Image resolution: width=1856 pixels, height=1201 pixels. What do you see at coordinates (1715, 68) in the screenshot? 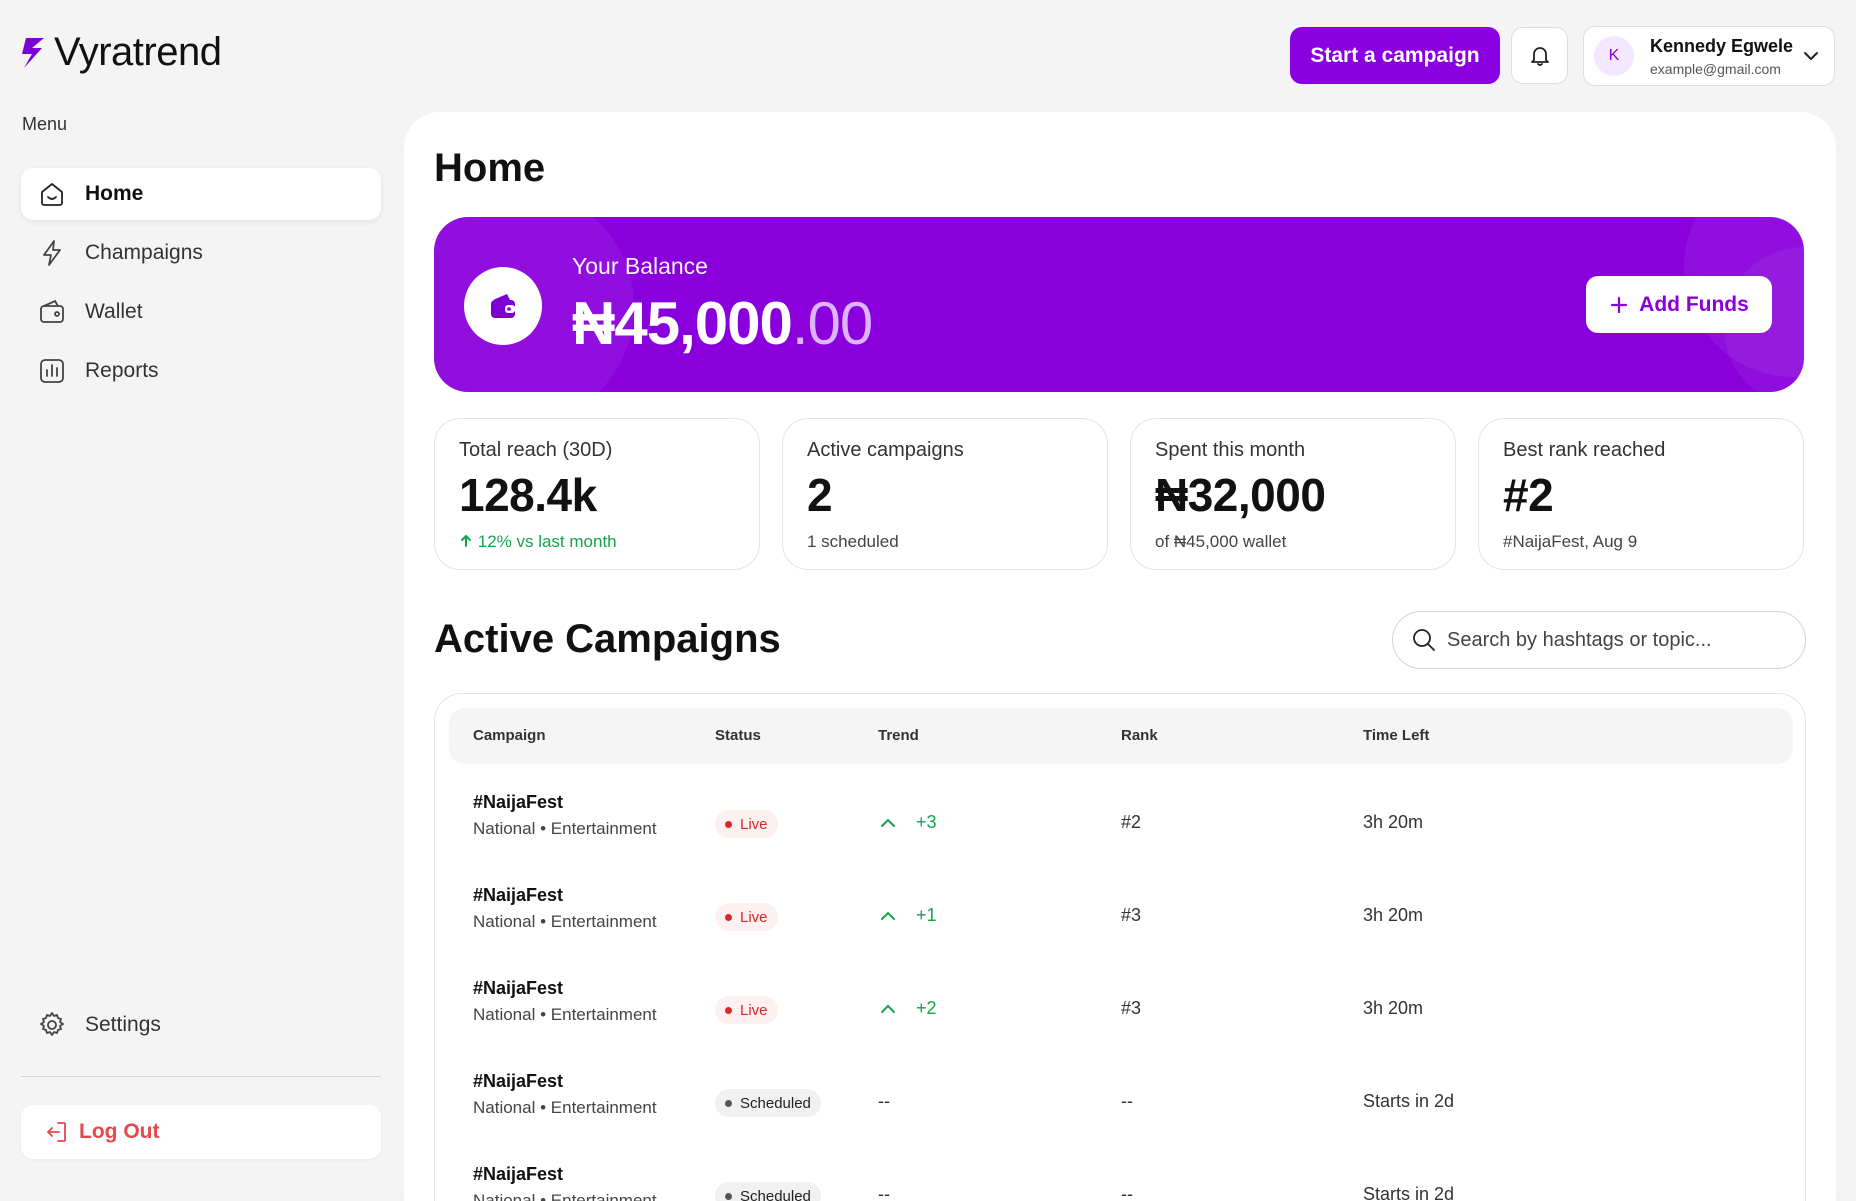
I see `user-email: example@gmail.com` at bounding box center [1715, 68].